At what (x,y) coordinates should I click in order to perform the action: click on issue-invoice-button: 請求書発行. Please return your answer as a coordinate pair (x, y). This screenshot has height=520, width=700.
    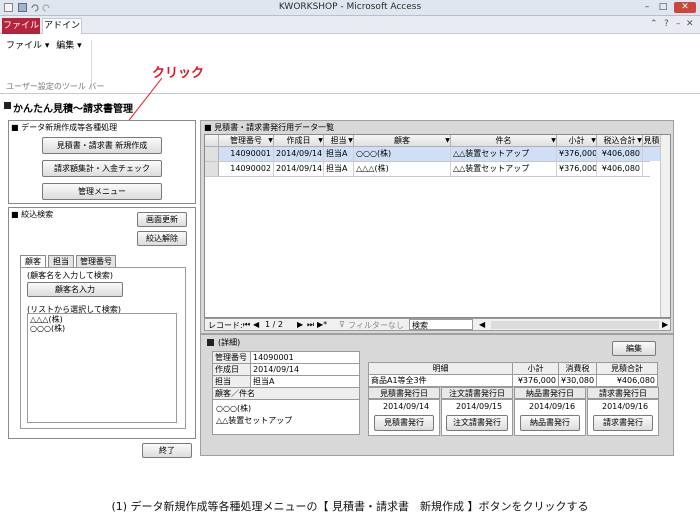
    Looking at the image, I should click on (623, 423).